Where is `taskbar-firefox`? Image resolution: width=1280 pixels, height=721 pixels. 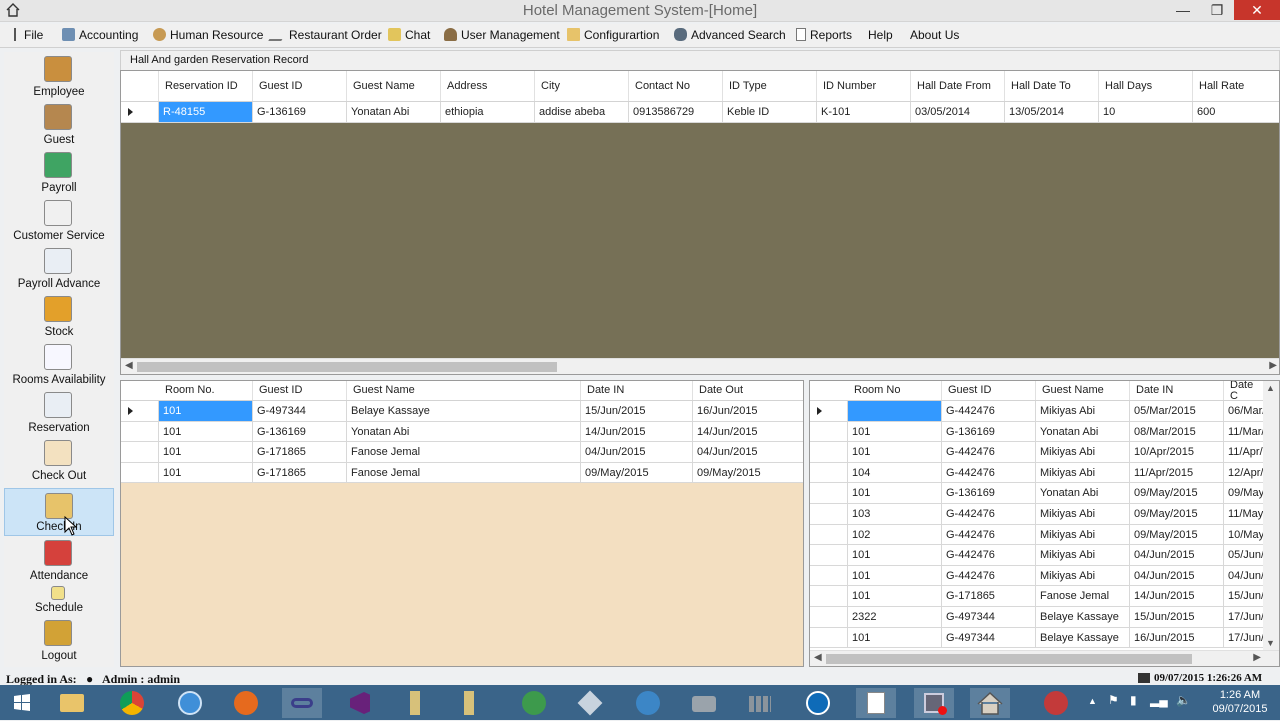
taskbar-firefox is located at coordinates (246, 703).